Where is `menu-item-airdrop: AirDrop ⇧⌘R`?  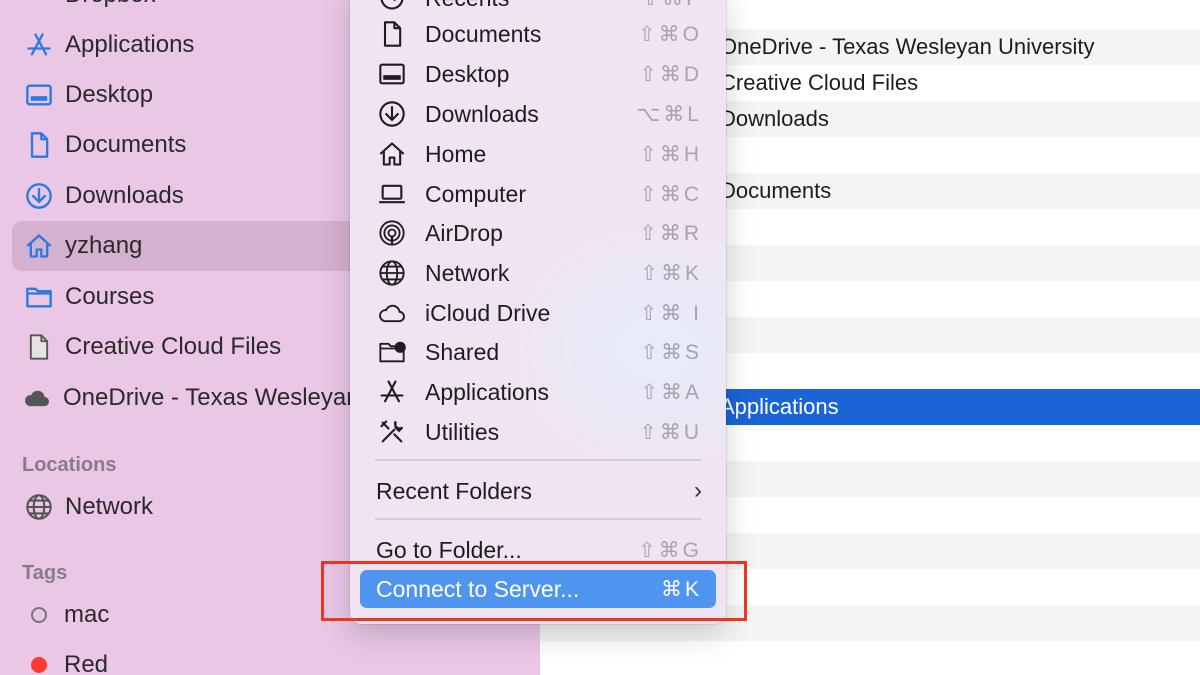
menu-item-airdrop: AirDrop ⇧⌘R is located at coordinates (538, 233).